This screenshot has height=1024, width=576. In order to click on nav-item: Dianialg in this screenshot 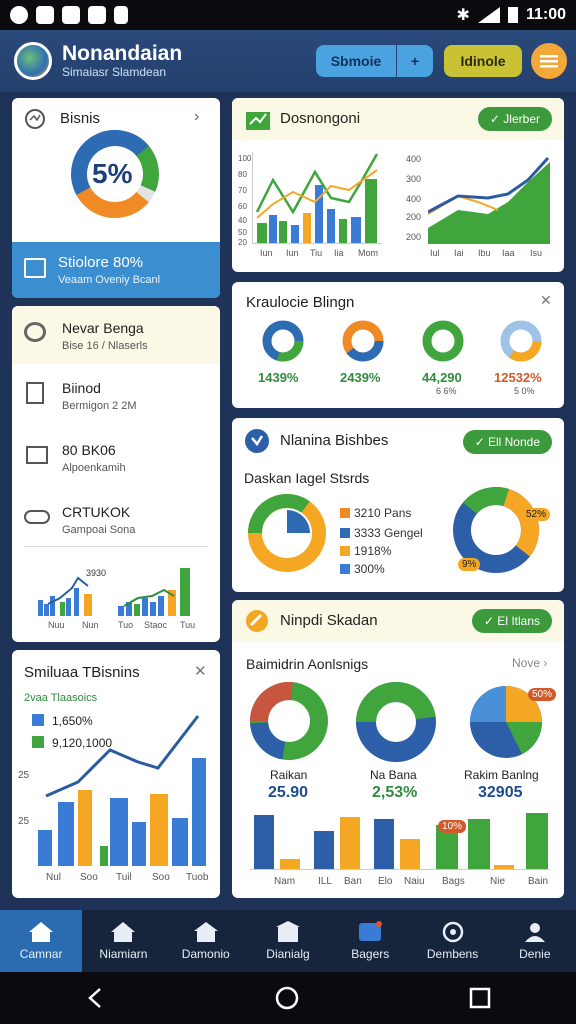, I will do `click(288, 941)`.